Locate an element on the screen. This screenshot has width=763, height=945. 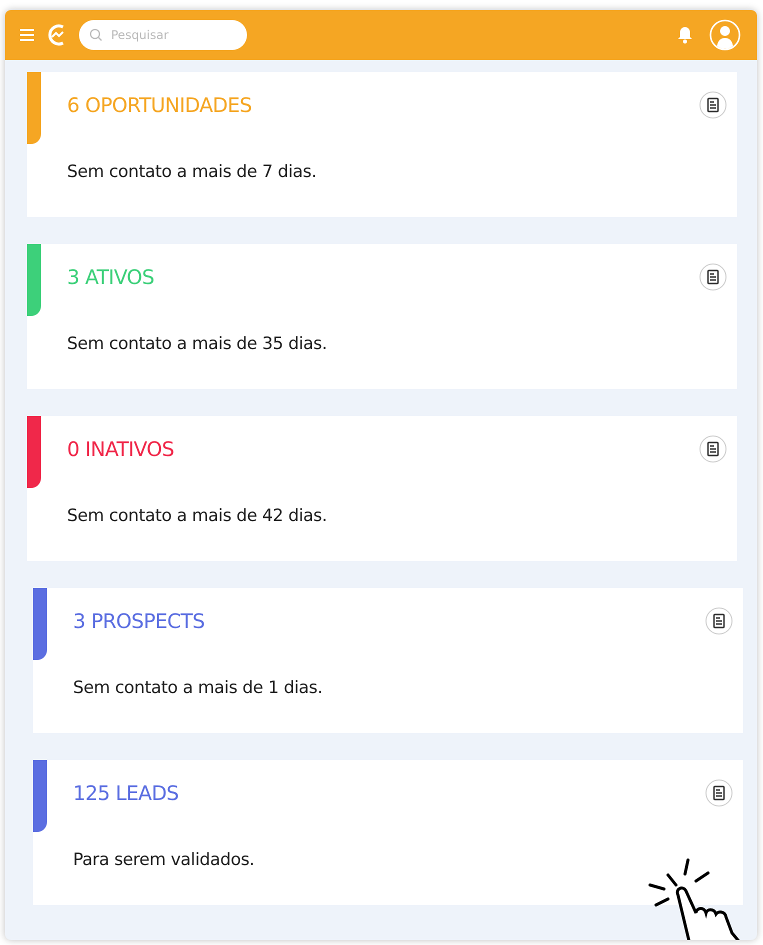
card-title: 3 PROSPECTS is located at coordinates (139, 621).